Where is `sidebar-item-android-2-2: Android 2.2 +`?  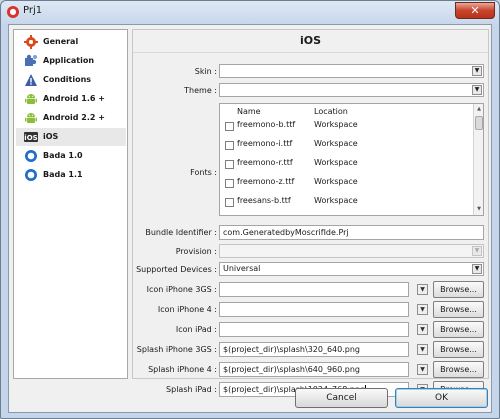
sidebar-item-android-2-2: Android 2.2 + is located at coordinates (71, 118).